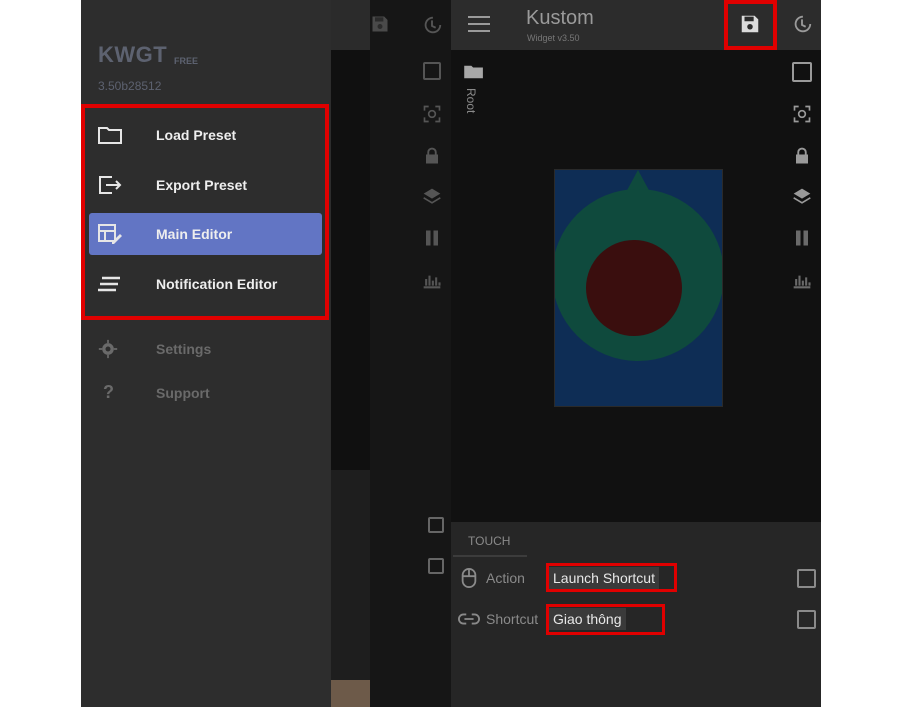 Image resolution: width=900 pixels, height=707 pixels. What do you see at coordinates (489, 541) in the screenshot?
I see `tab-touch: TOUCH` at bounding box center [489, 541].